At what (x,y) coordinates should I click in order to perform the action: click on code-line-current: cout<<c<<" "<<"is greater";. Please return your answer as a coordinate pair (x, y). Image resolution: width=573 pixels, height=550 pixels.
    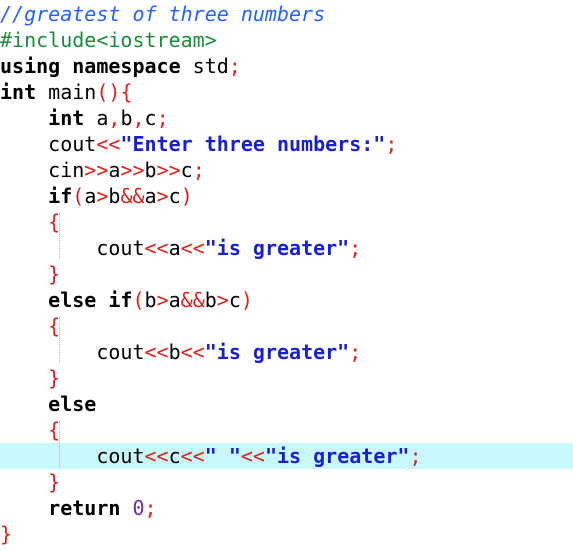
    Looking at the image, I should click on (286, 456).